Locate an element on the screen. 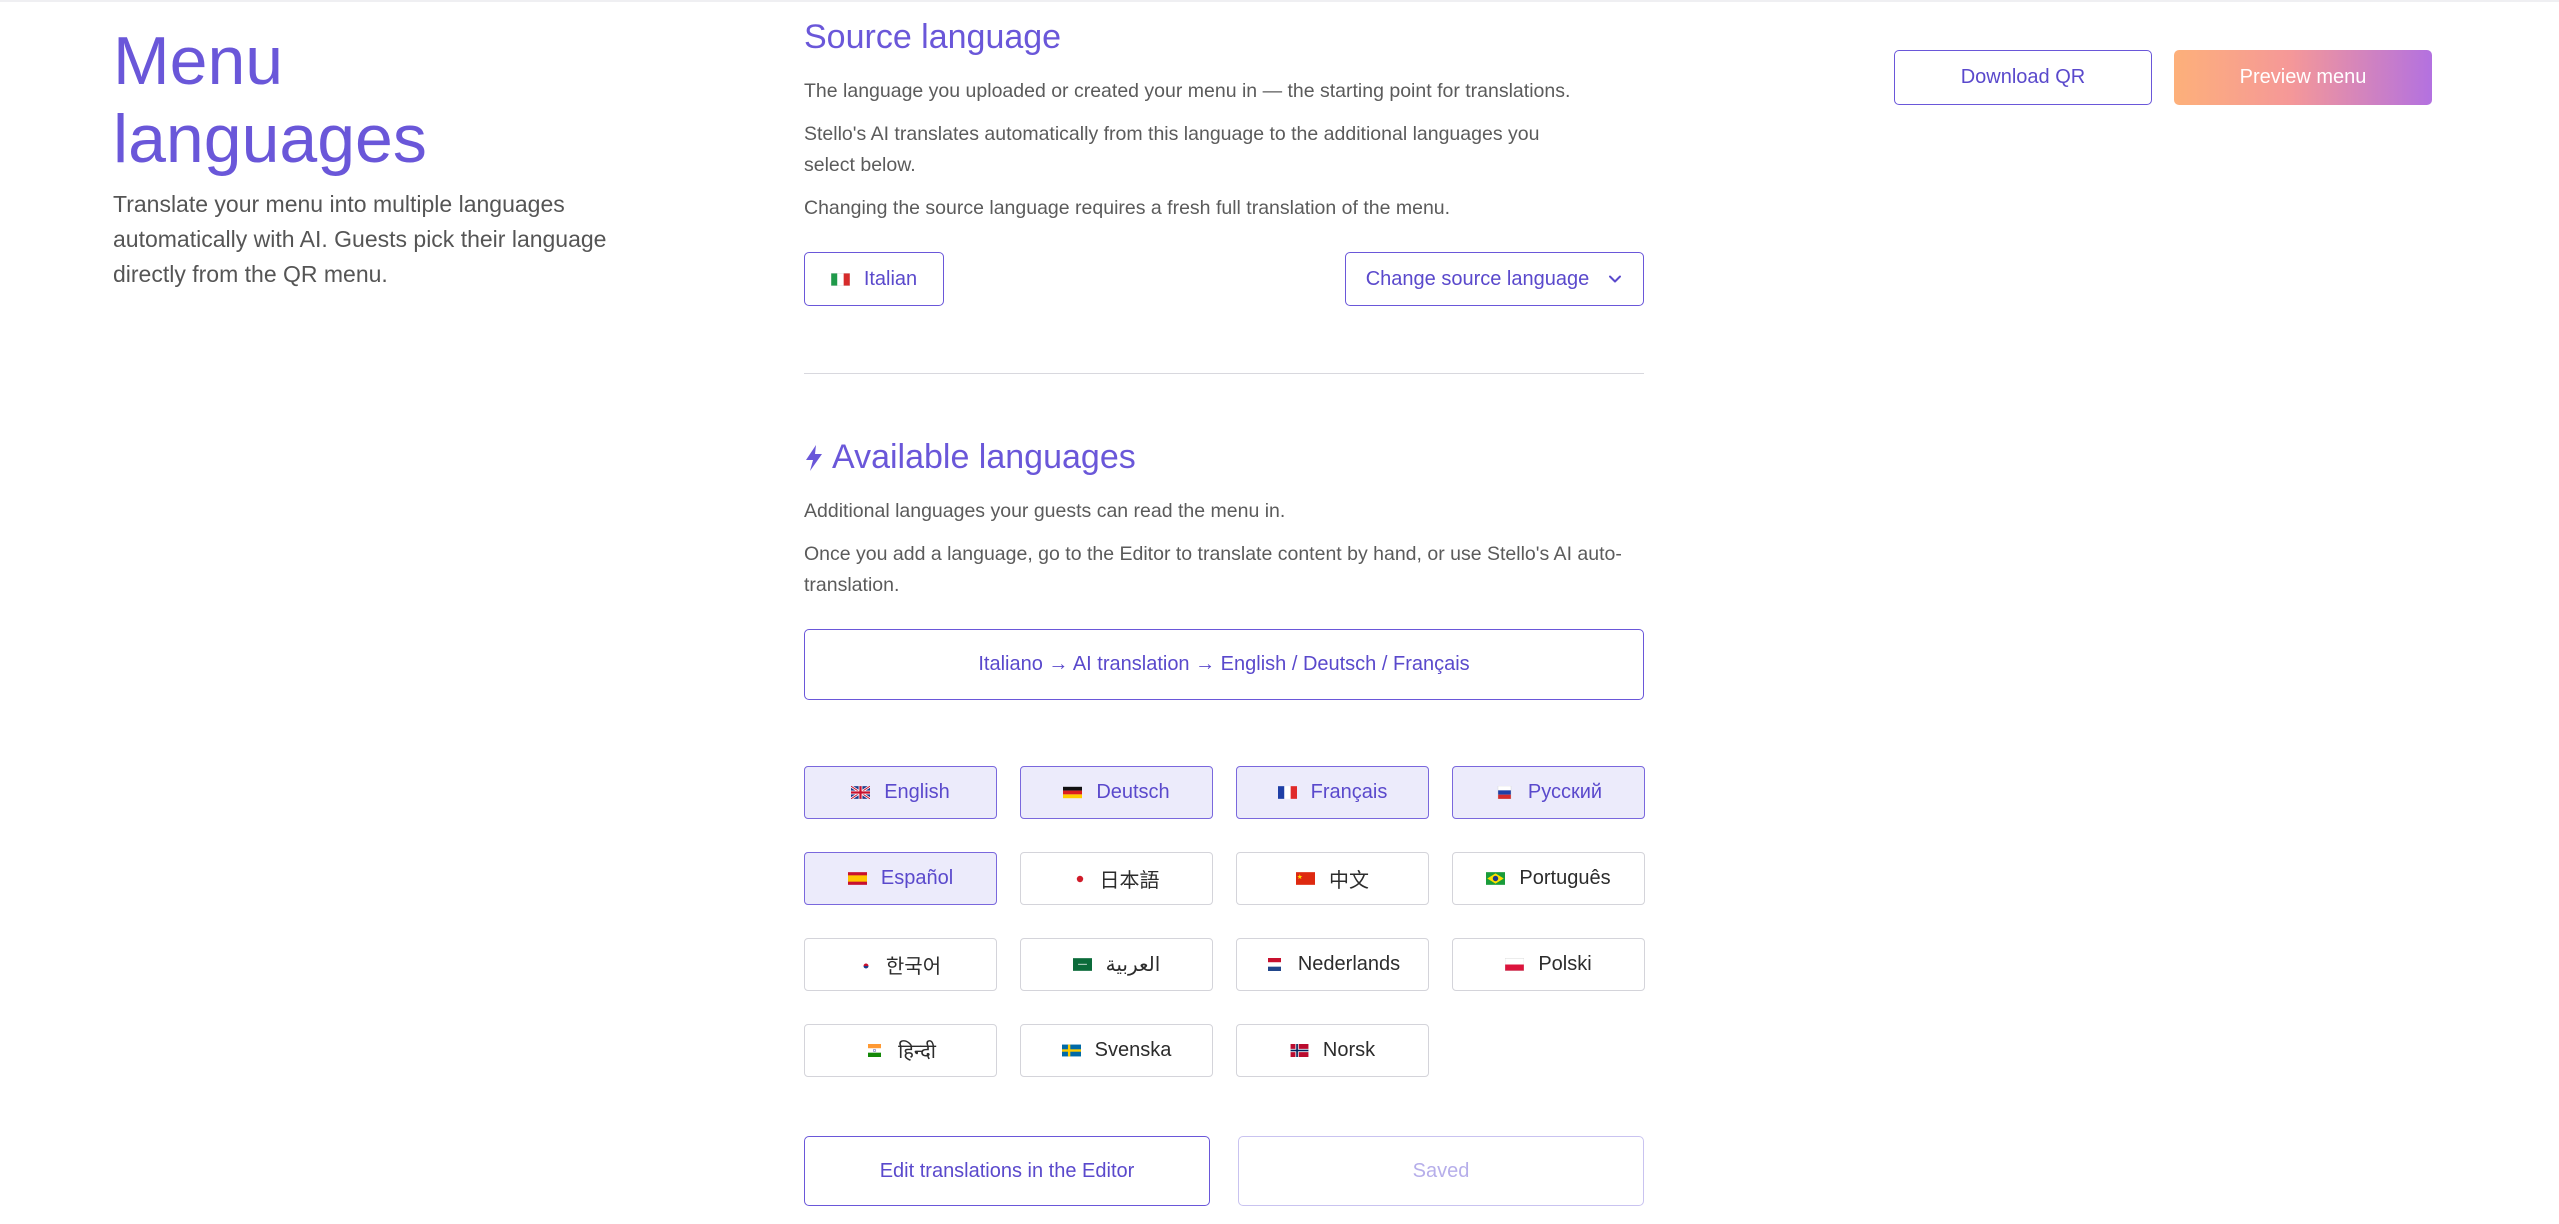  language-option-korean: 한국어 is located at coordinates (900, 964).